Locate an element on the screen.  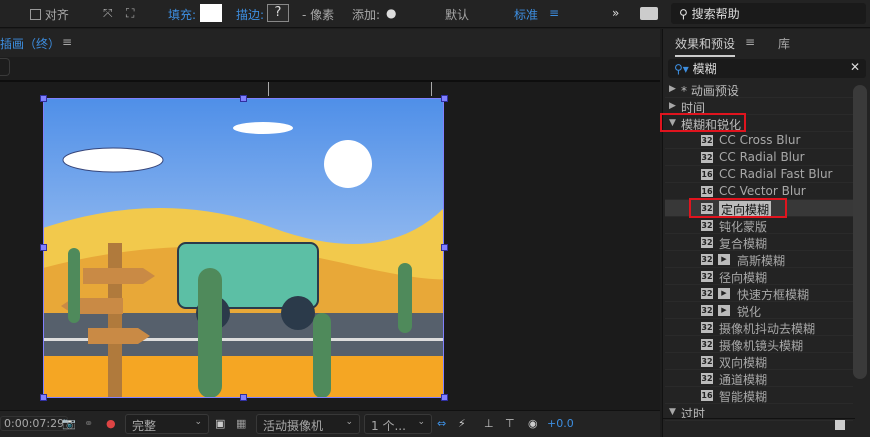
effect-item: 32 ▶ 高斯模糊 is located at coordinates (759, 259).